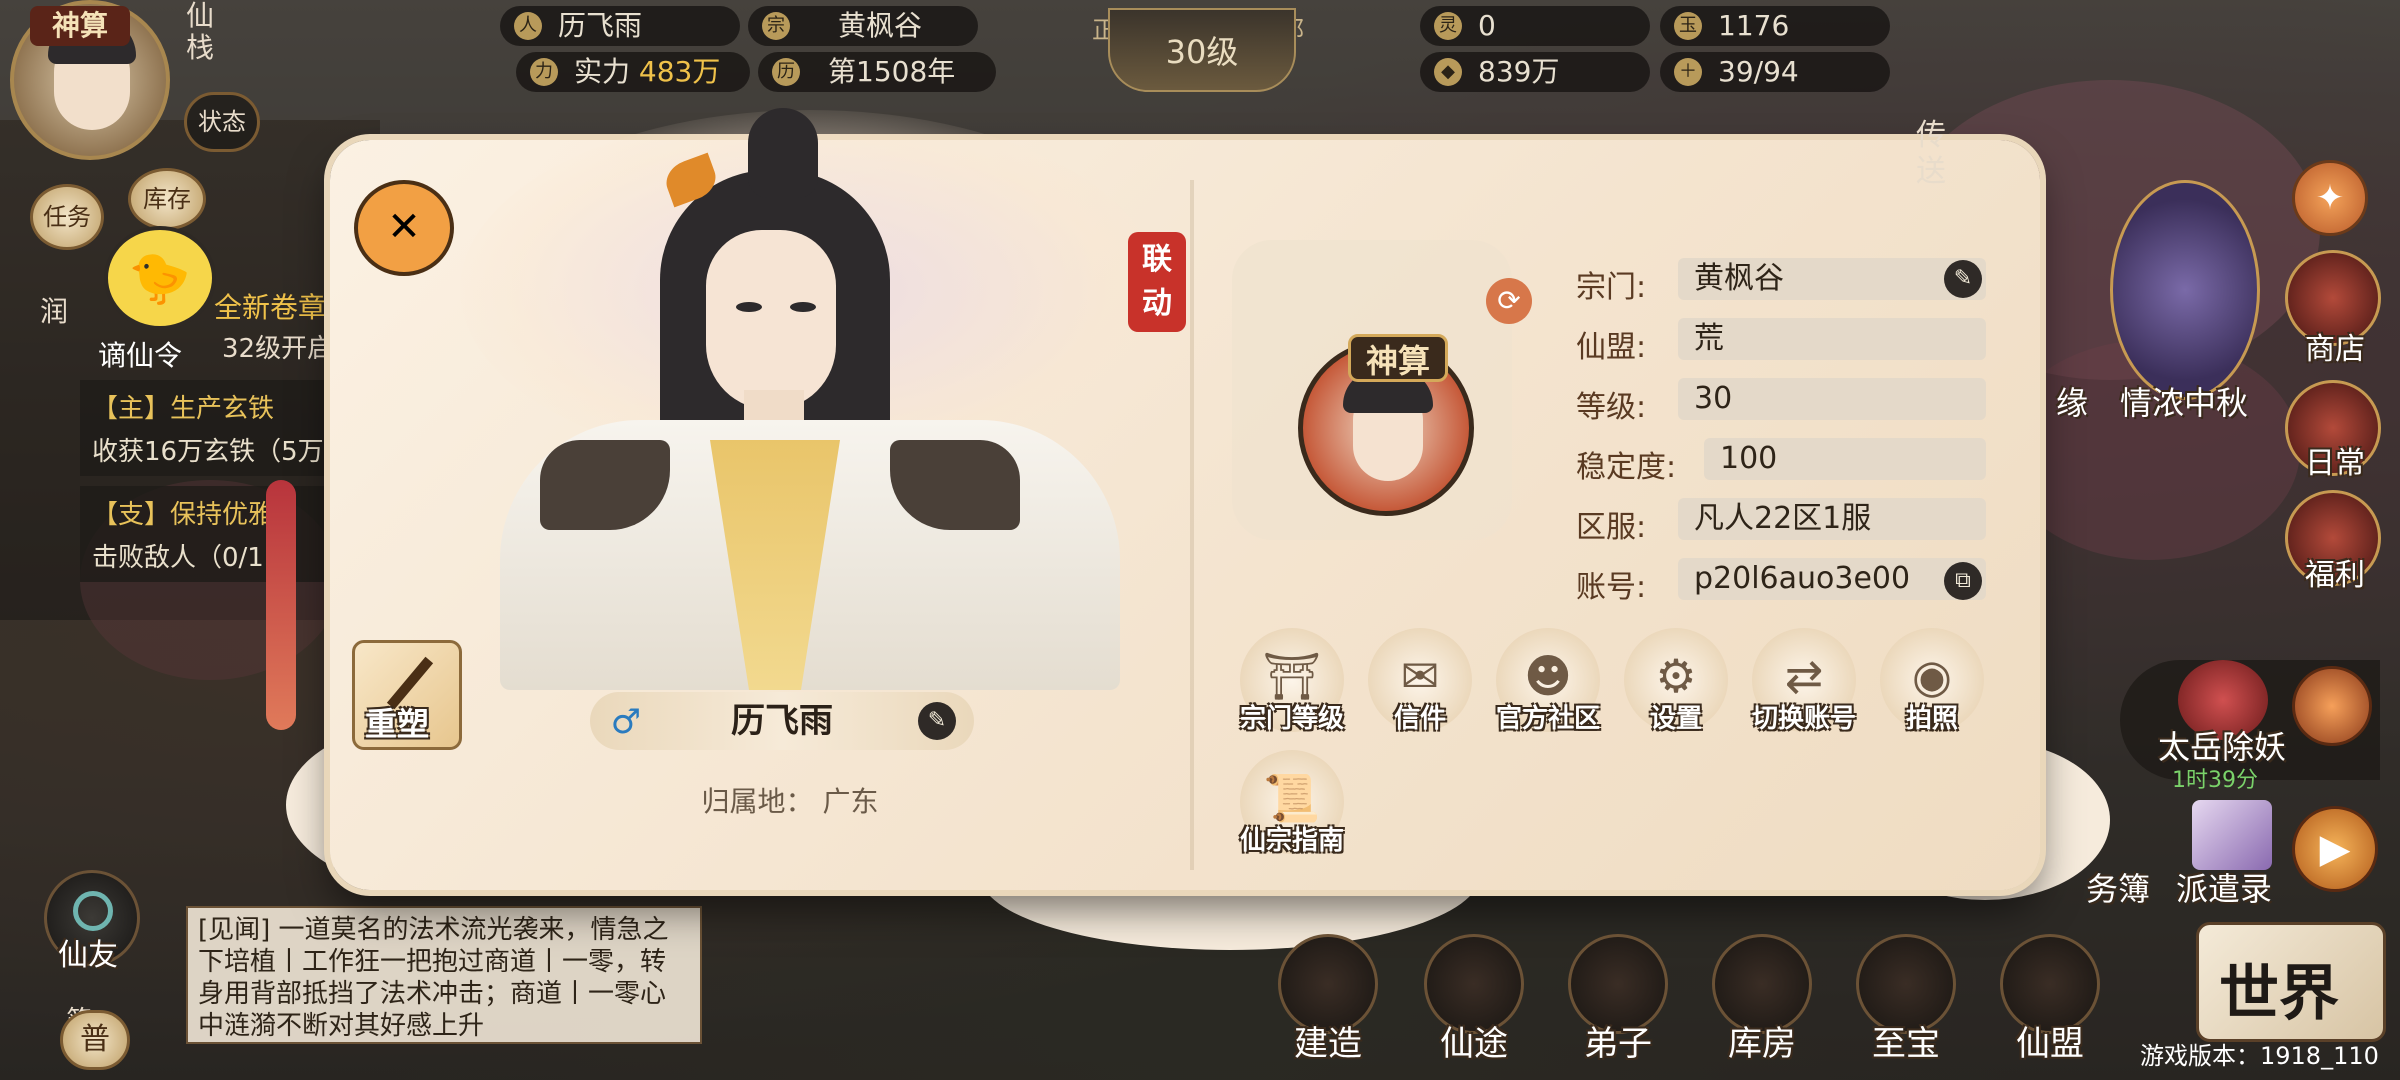 This screenshot has height=1080, width=2400. I want to click on boss-timer: 1时39分, so click(2215, 780).